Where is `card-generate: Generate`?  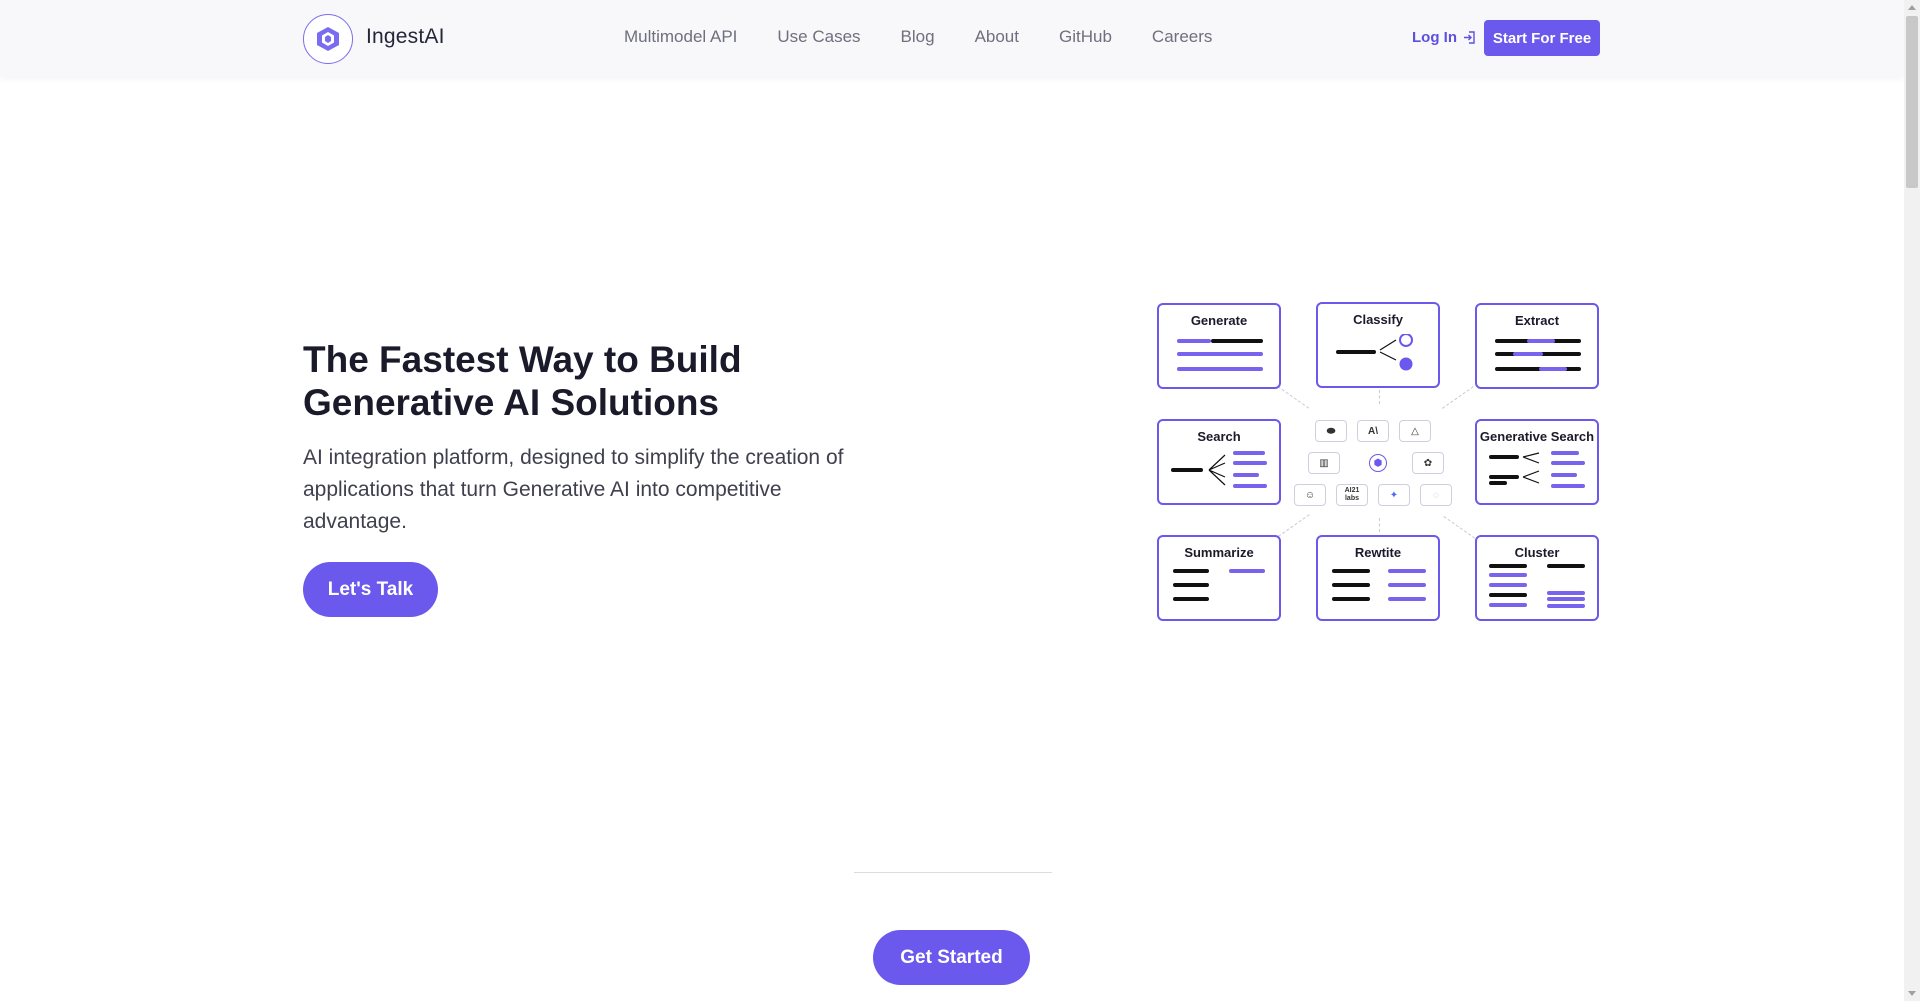
card-generate: Generate is located at coordinates (1219, 346).